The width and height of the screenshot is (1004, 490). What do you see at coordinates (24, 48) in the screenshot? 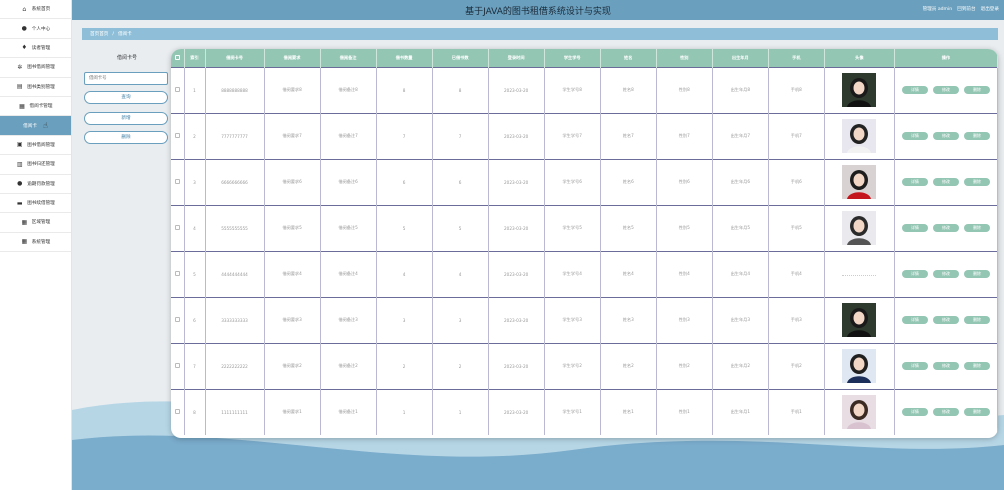
I see `location-pin-icon: ♦` at bounding box center [24, 48].